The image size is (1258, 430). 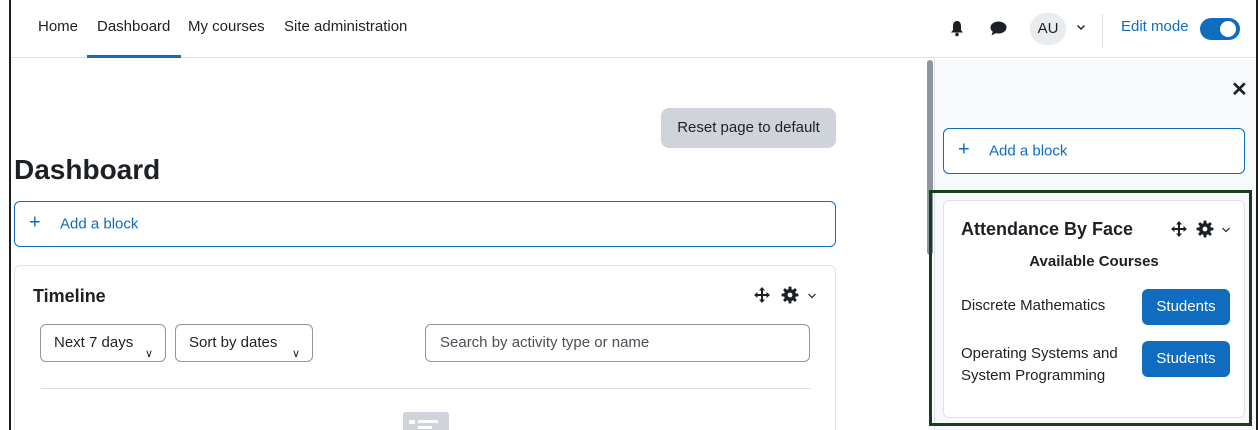 What do you see at coordinates (1155, 26) in the screenshot?
I see `edit-mode-label: Edit mode` at bounding box center [1155, 26].